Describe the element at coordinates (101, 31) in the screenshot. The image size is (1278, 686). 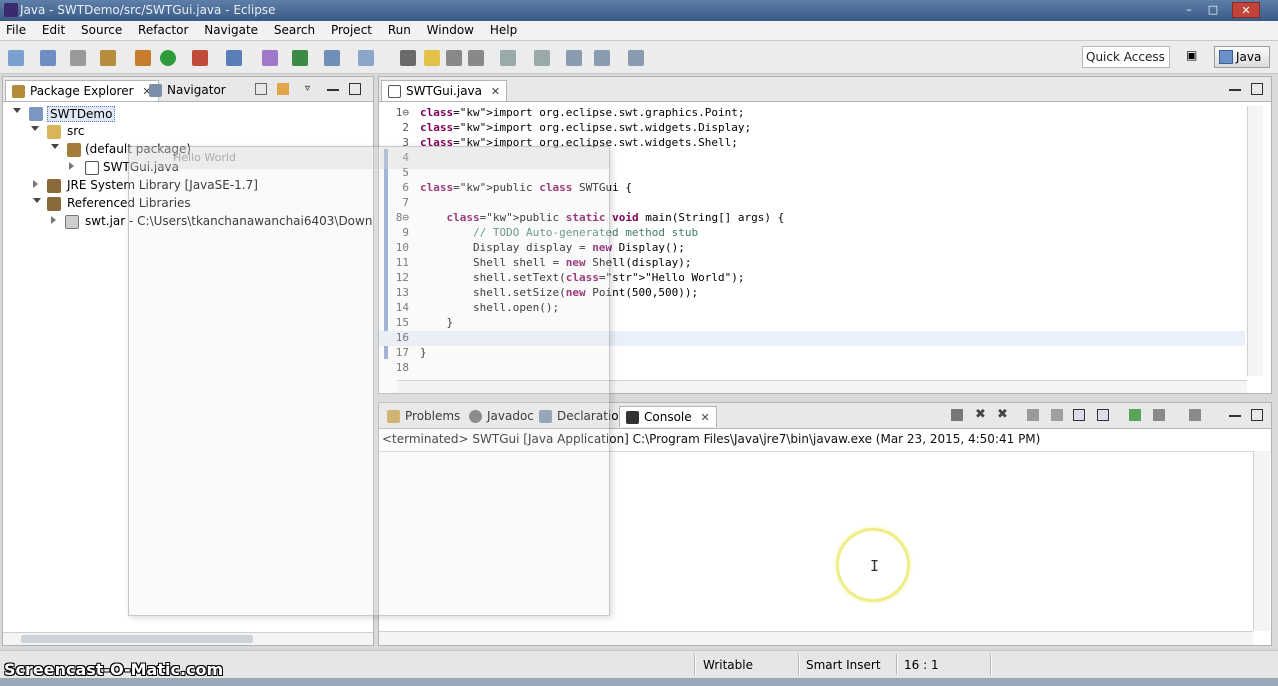
I see `menu-source: Source` at that location.